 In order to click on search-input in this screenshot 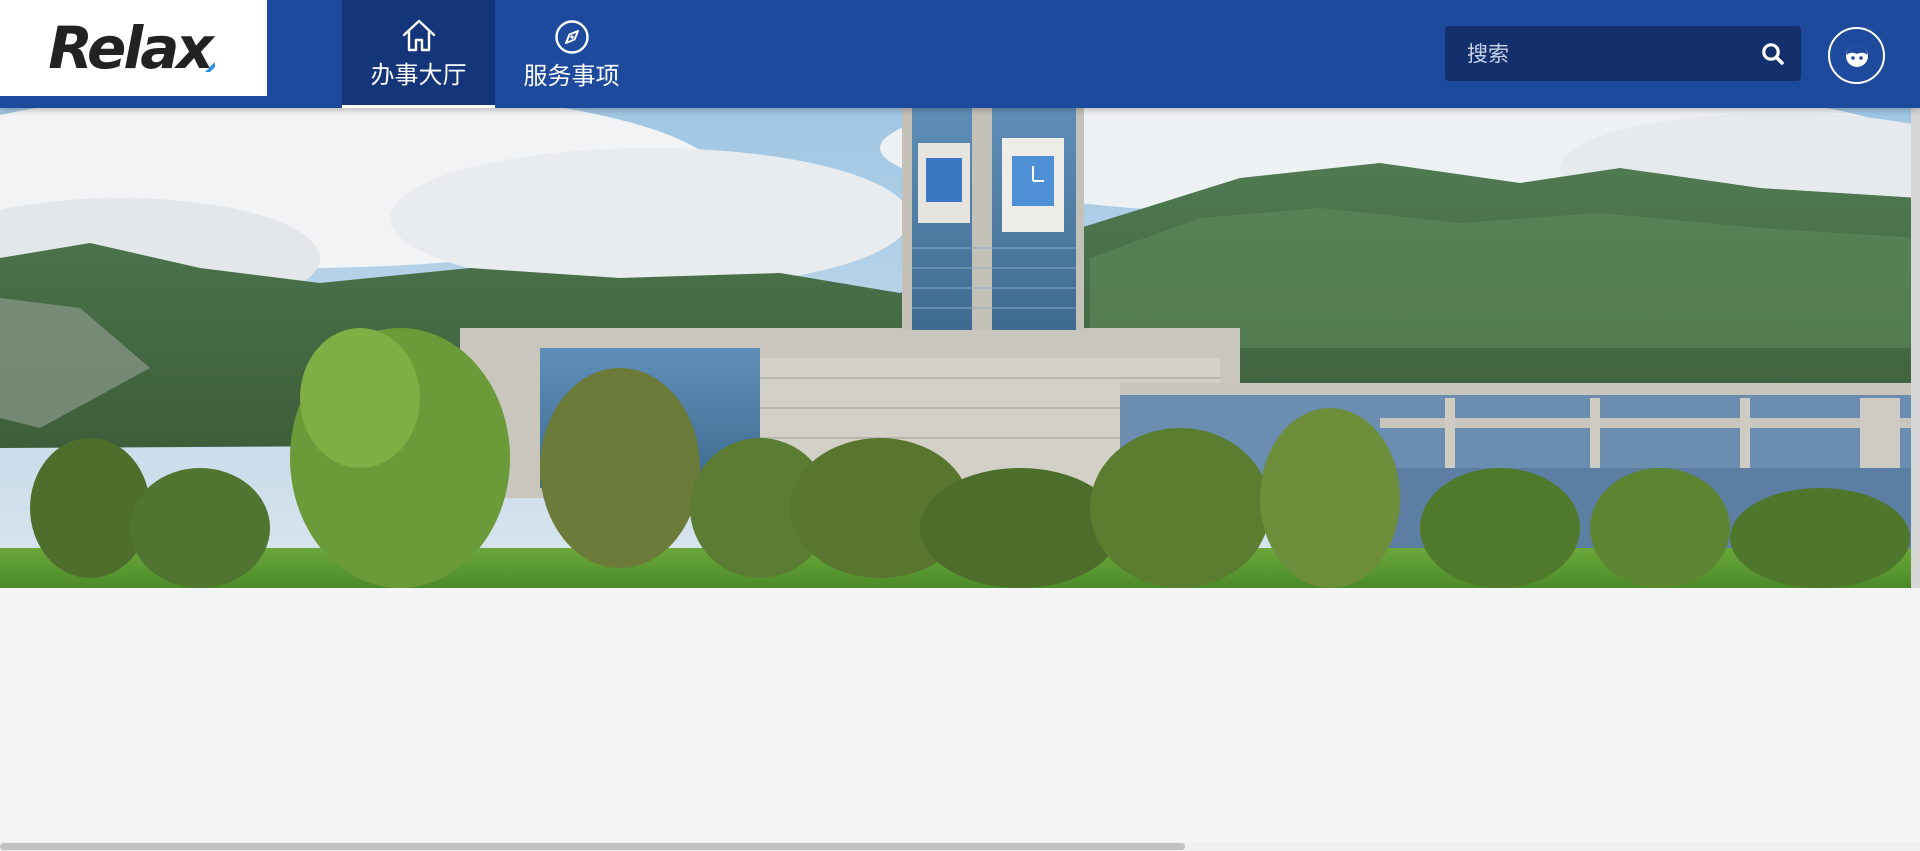, I will do `click(1595, 53)`.